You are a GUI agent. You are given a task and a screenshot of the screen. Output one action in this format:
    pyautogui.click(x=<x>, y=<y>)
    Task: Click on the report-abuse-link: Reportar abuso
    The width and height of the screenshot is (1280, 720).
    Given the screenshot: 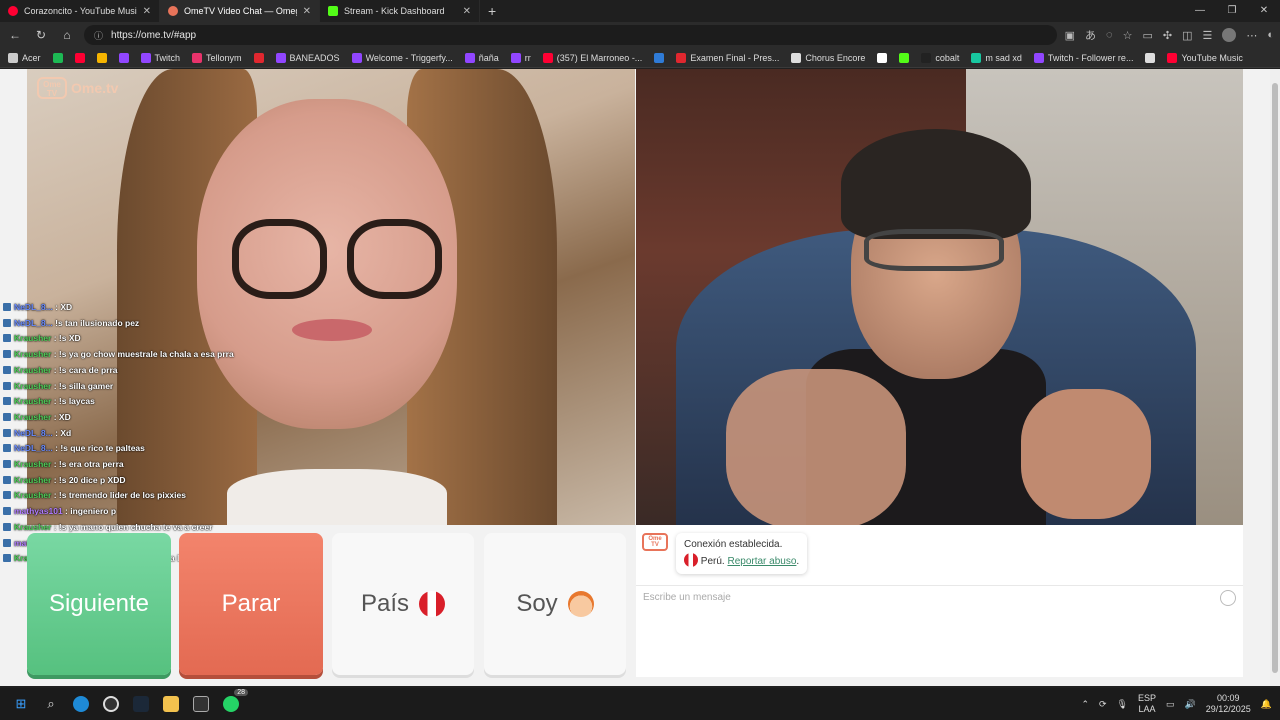 What is the action you would take?
    pyautogui.click(x=761, y=561)
    